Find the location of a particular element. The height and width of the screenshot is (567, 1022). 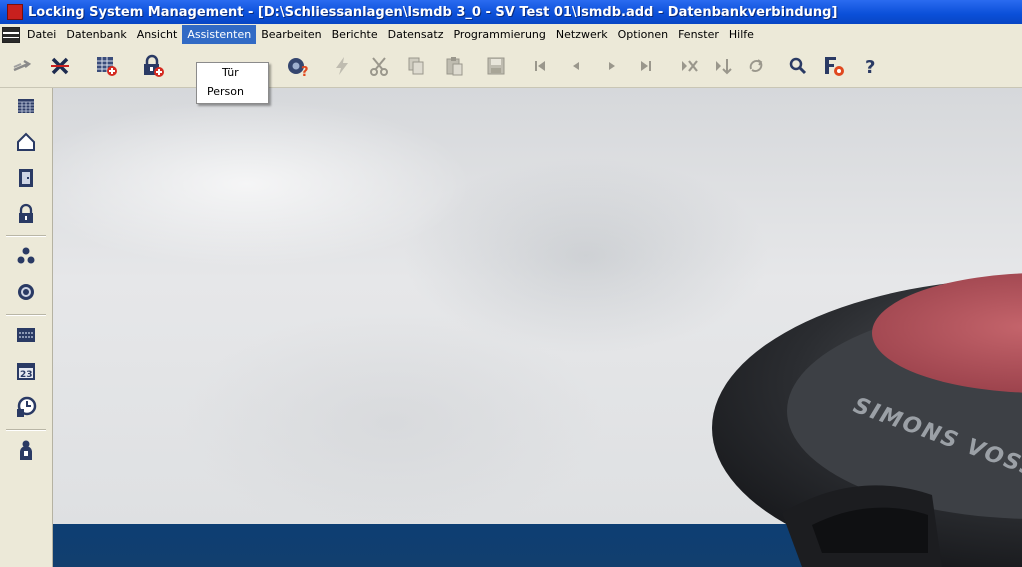

menu-assistenten: Assistenten is located at coordinates (219, 34).